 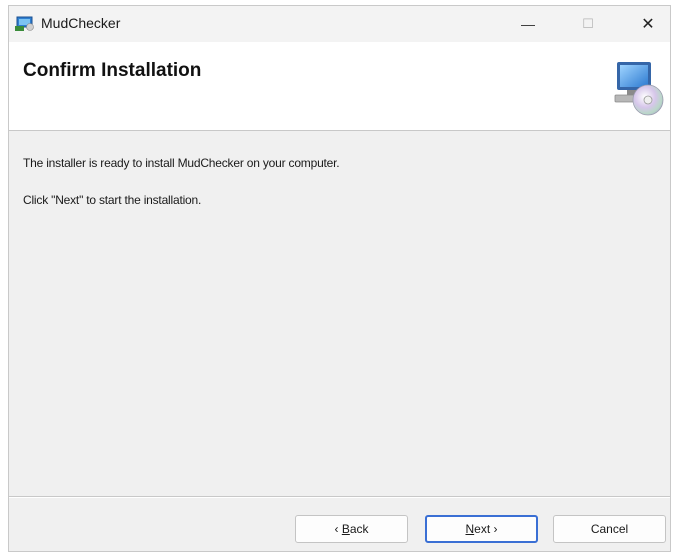 What do you see at coordinates (112, 200) in the screenshot?
I see `instruction-message: Click "Next" to start the installation.` at bounding box center [112, 200].